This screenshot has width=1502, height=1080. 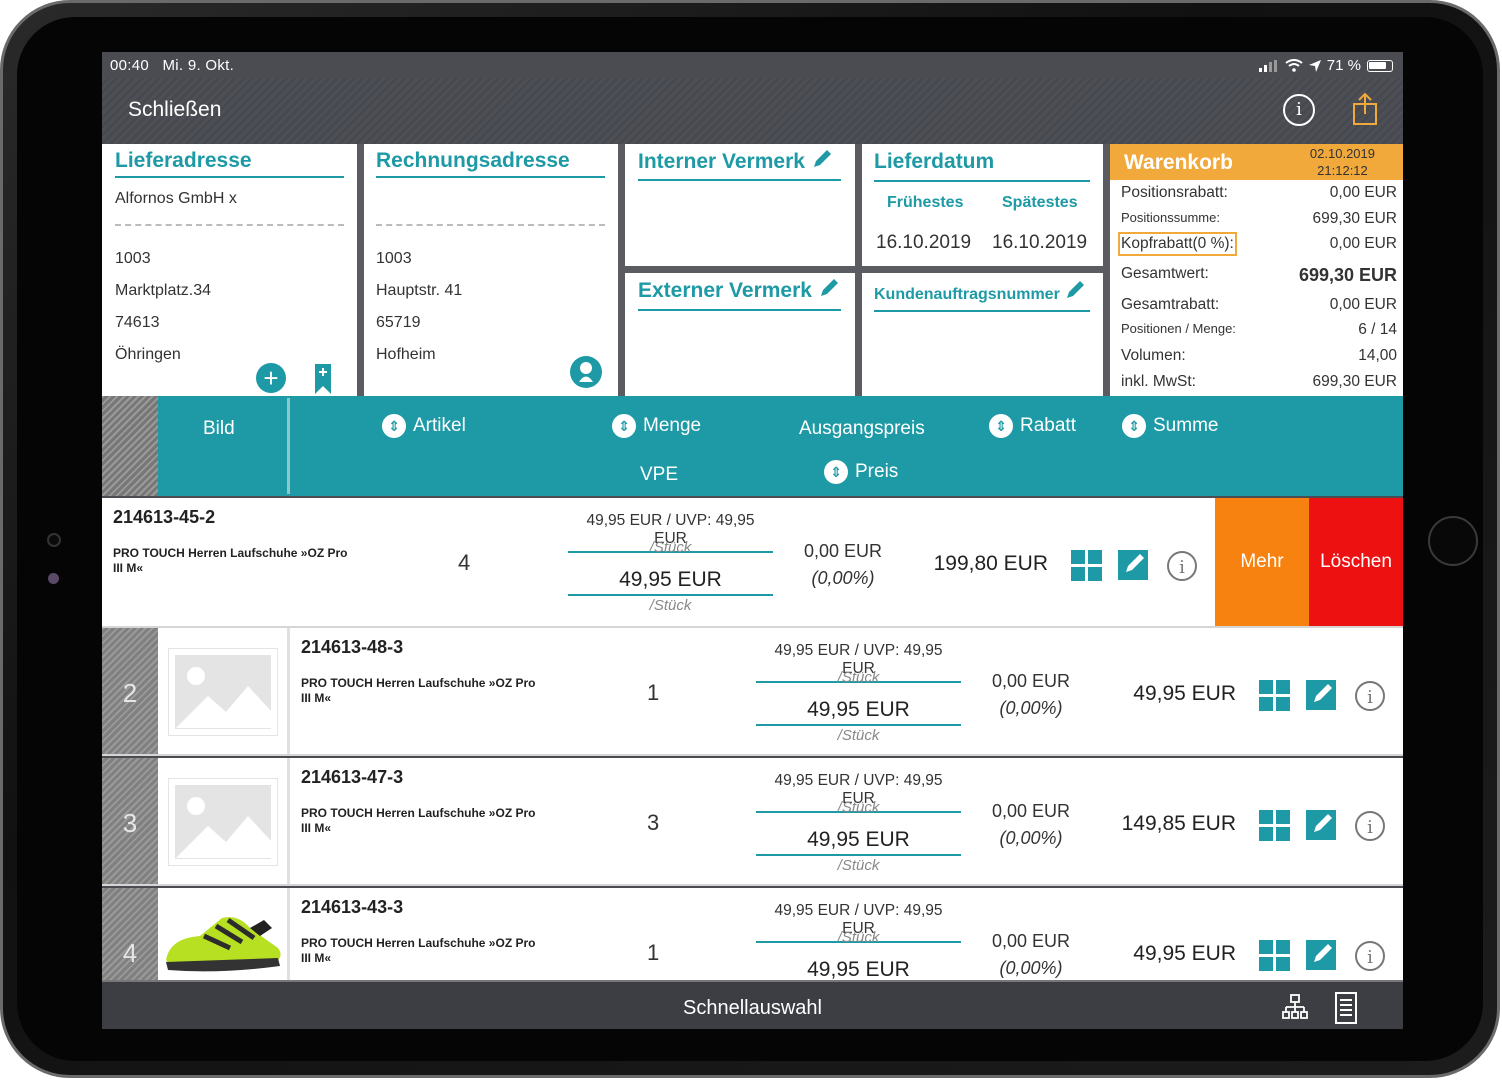 What do you see at coordinates (740, 334) in the screenshot?
I see `external-note-panel: Externer Vermerk` at bounding box center [740, 334].